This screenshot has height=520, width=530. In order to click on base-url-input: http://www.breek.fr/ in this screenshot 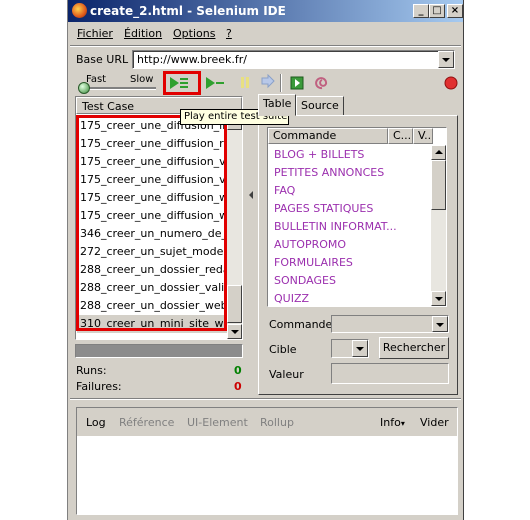, I will do `click(293, 59)`.